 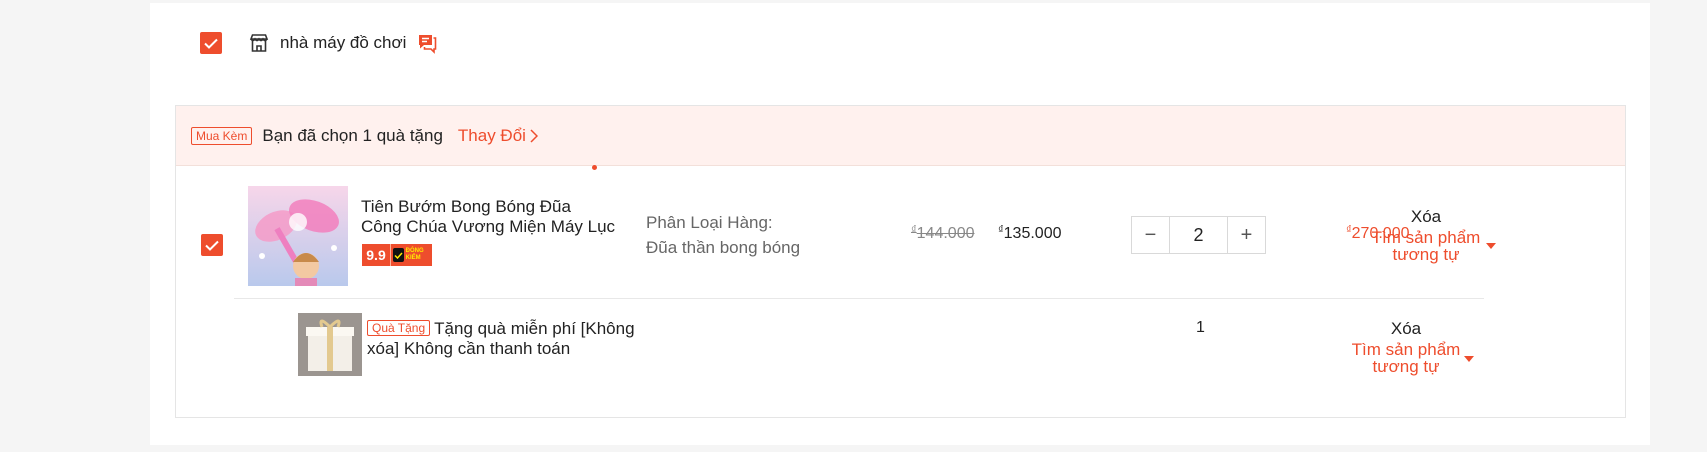 I want to click on verified-check-icon, so click(x=398, y=255).